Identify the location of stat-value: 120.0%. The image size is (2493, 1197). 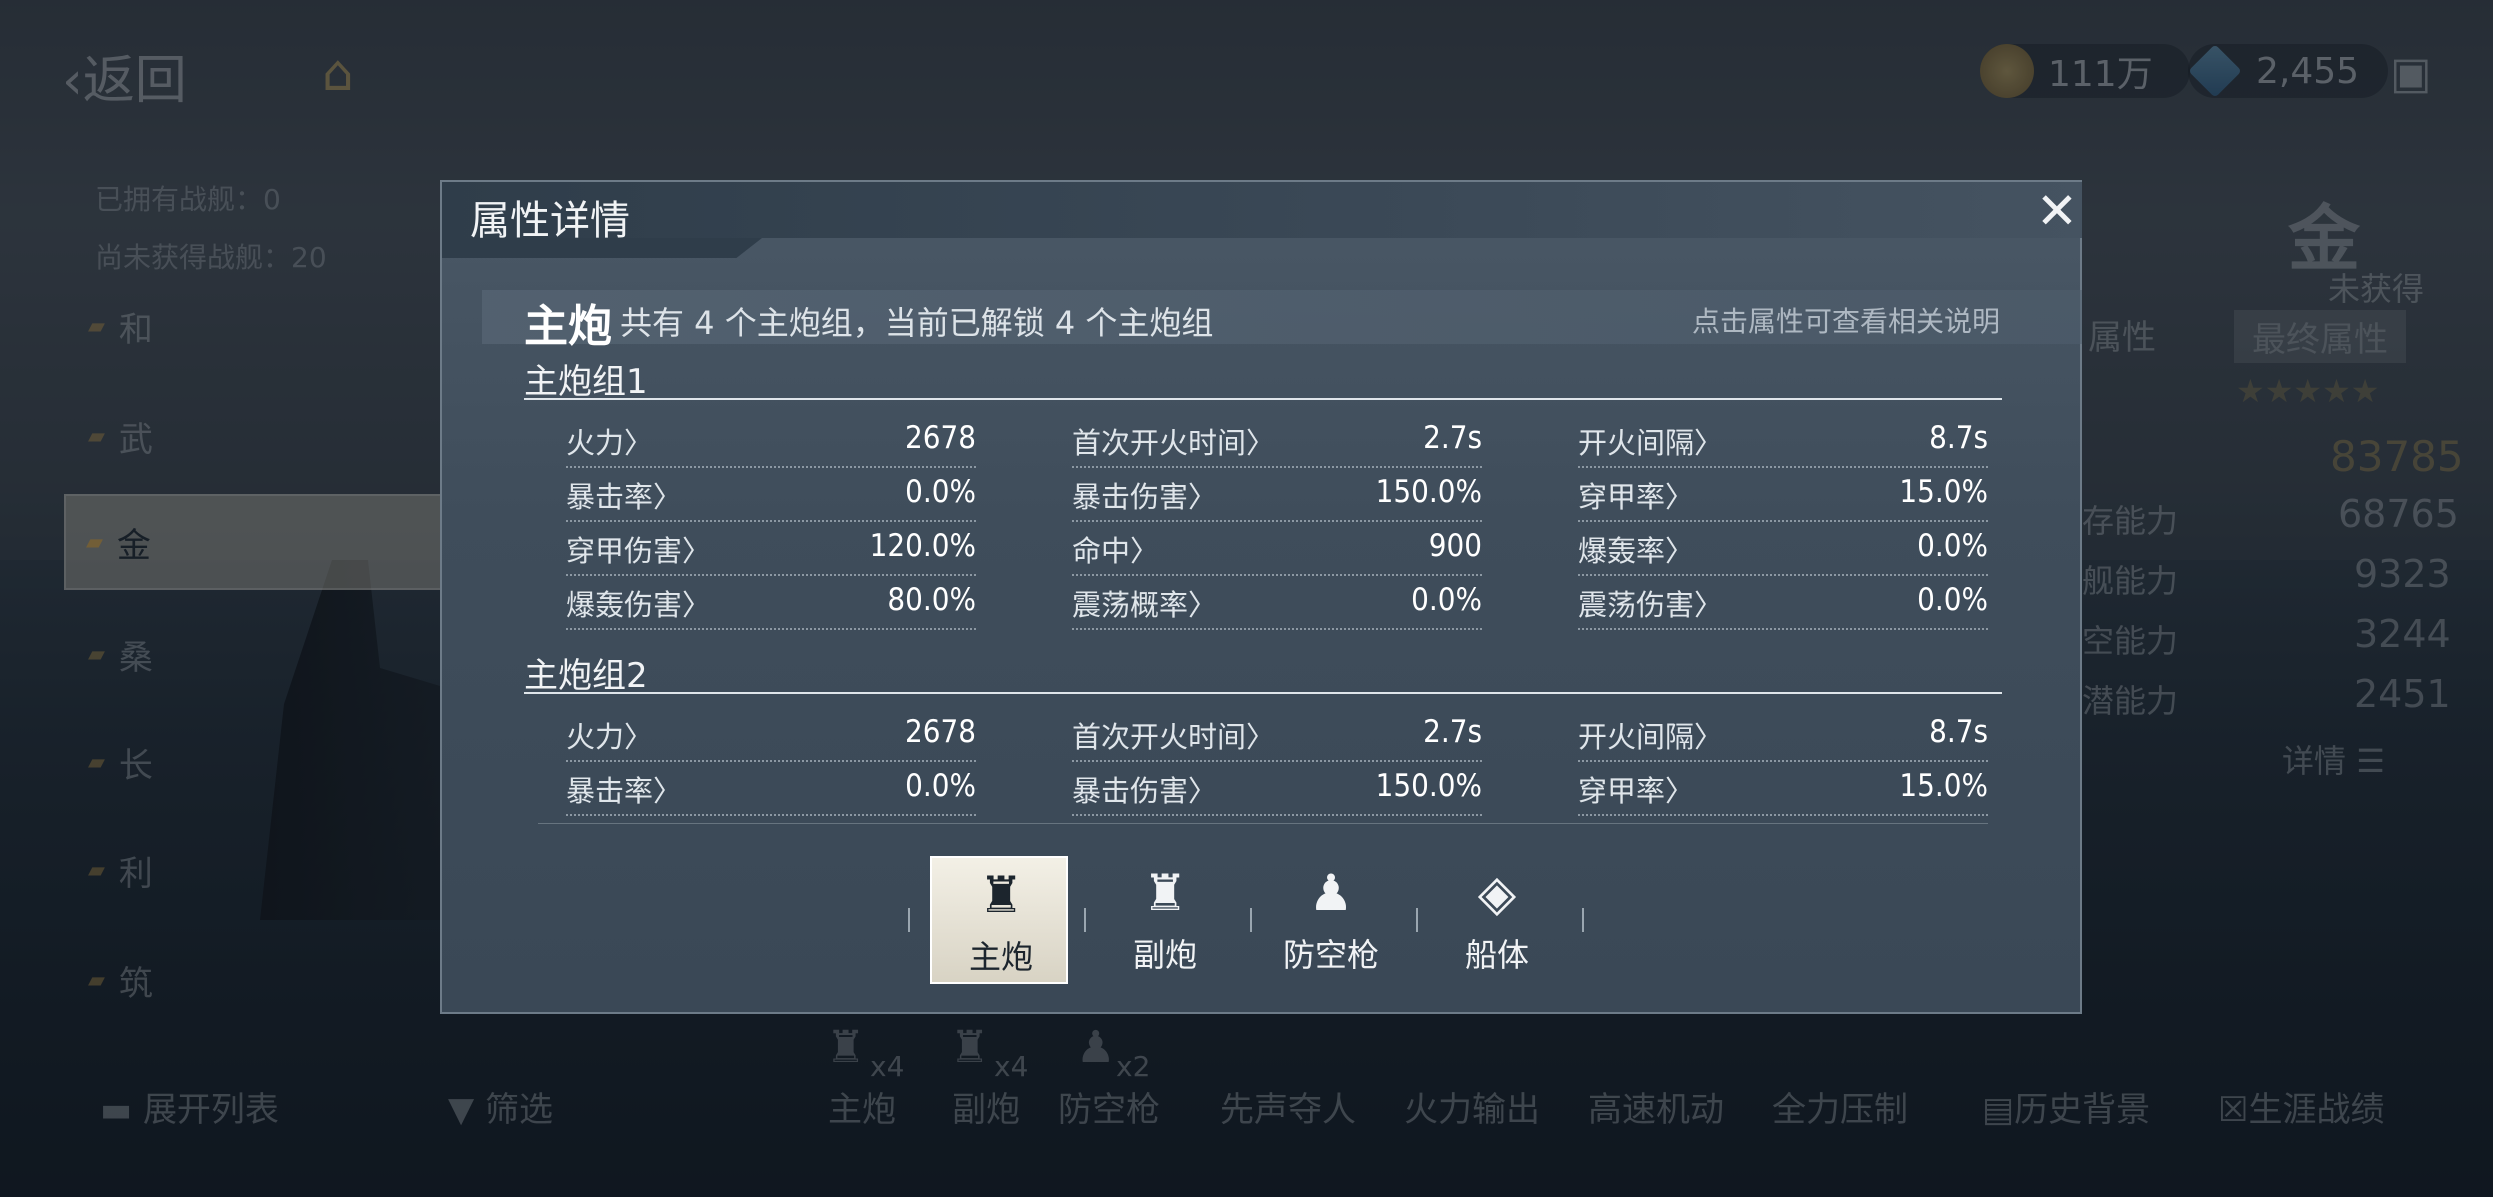
(922, 546).